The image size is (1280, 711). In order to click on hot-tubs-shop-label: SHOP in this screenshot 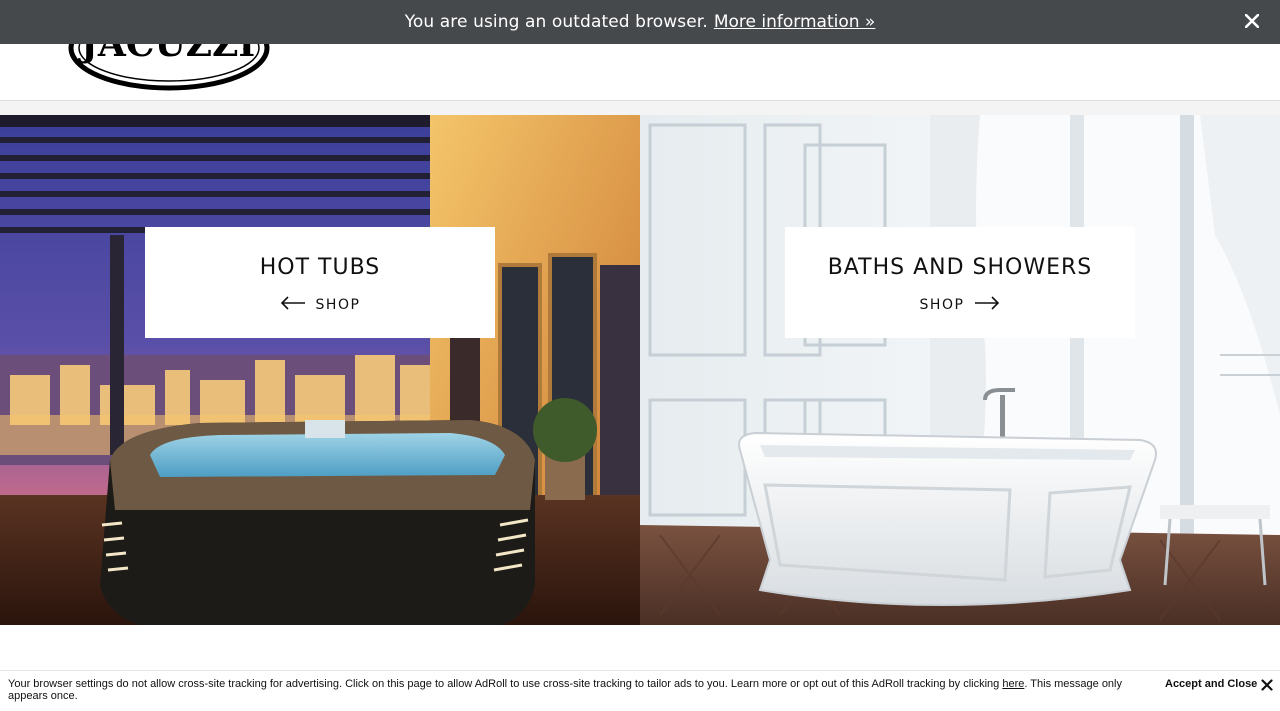, I will do `click(338, 305)`.